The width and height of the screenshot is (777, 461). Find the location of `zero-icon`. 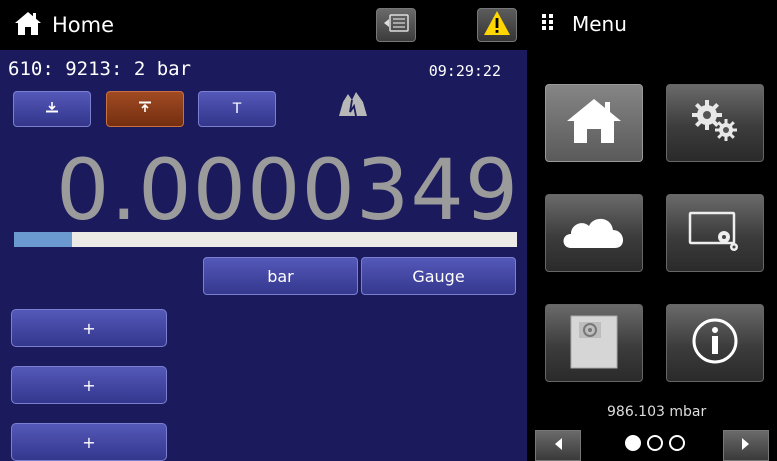

zero-icon is located at coordinates (52, 109).